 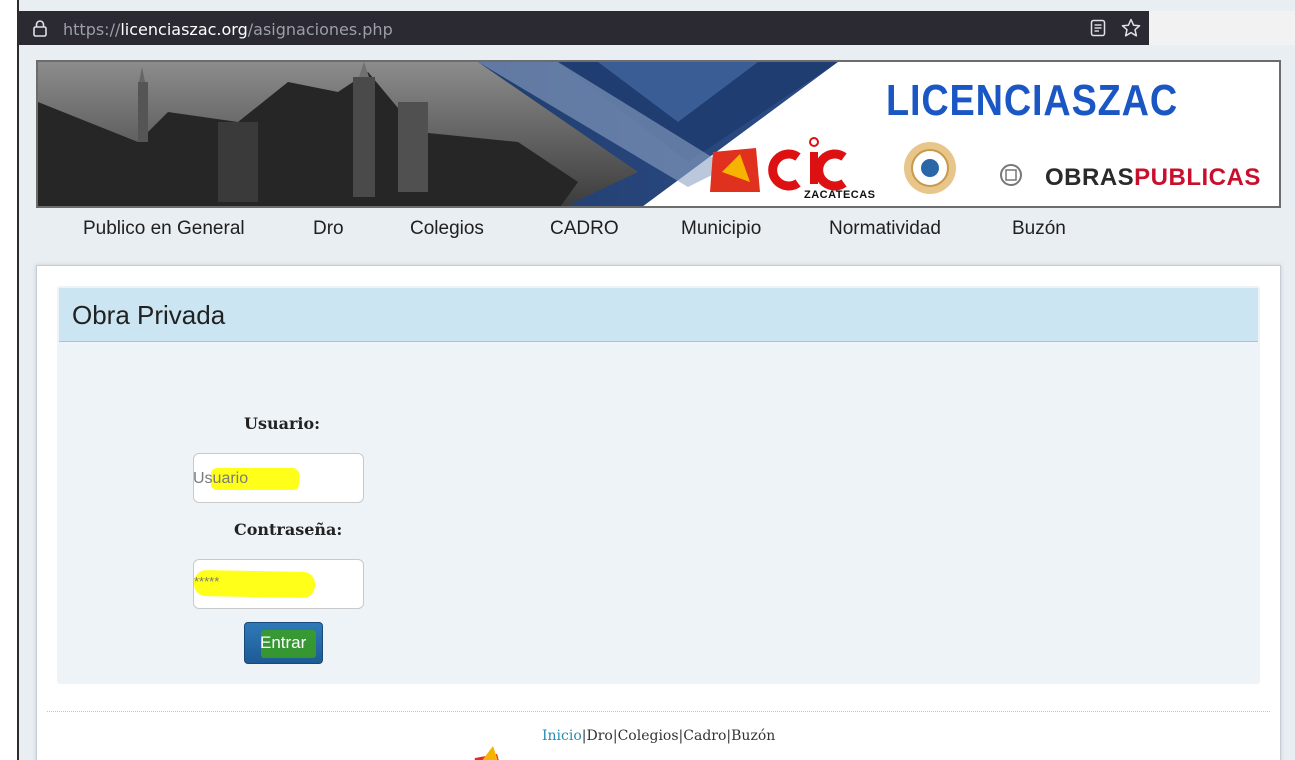 What do you see at coordinates (1032, 100) in the screenshot?
I see `brand-title: LICENCIASZAC` at bounding box center [1032, 100].